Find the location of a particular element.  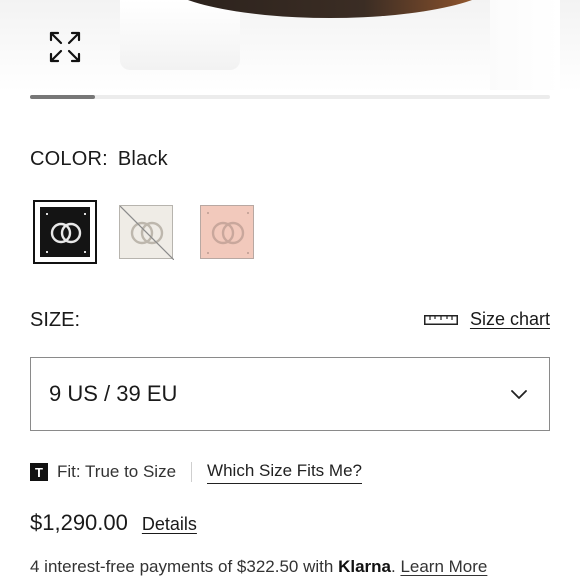

swatch-pink is located at coordinates (231, 232).